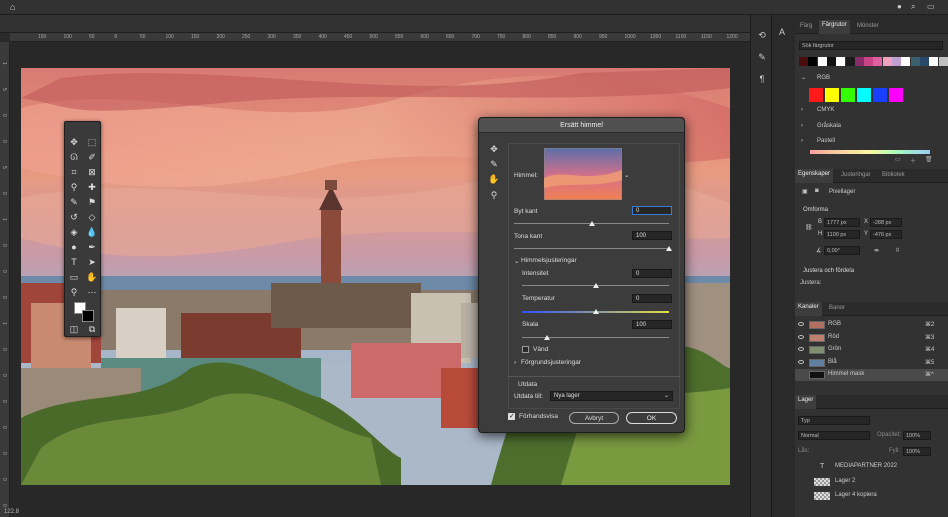  What do you see at coordinates (74, 277) in the screenshot?
I see `shape-tool-icon: ▭` at bounding box center [74, 277].